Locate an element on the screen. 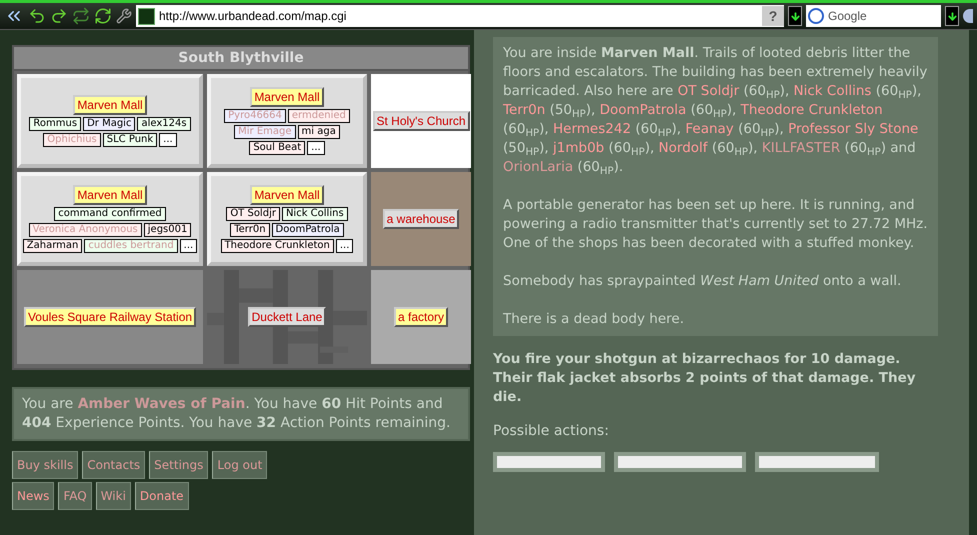 This screenshot has width=977, height=535. survivor-tag: cuddles bertrand is located at coordinates (131, 246).